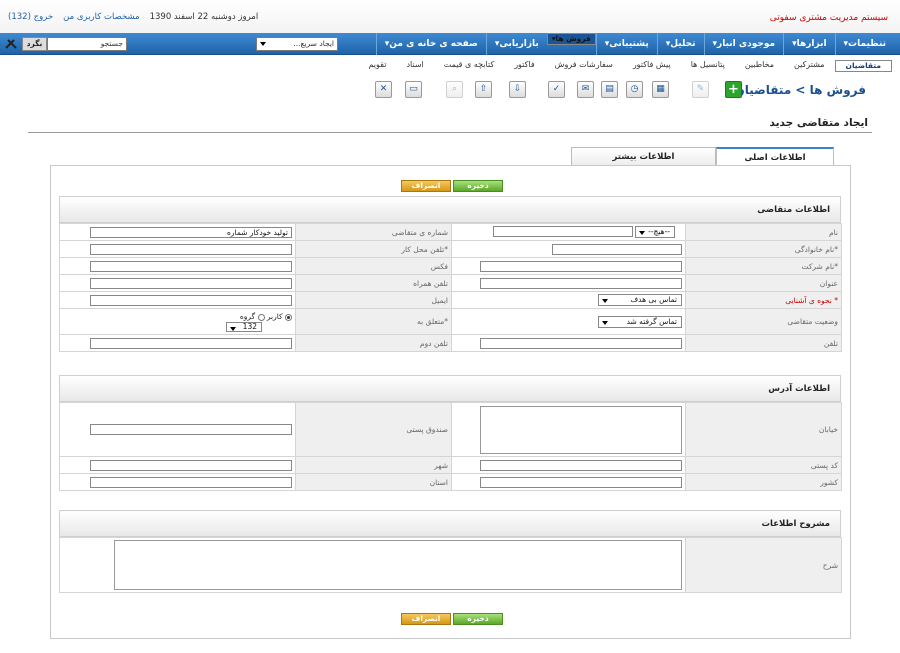  Describe the element at coordinates (811, 300) in the screenshot. I see `label-lead-source: * نحوه ی آشنایی` at that location.